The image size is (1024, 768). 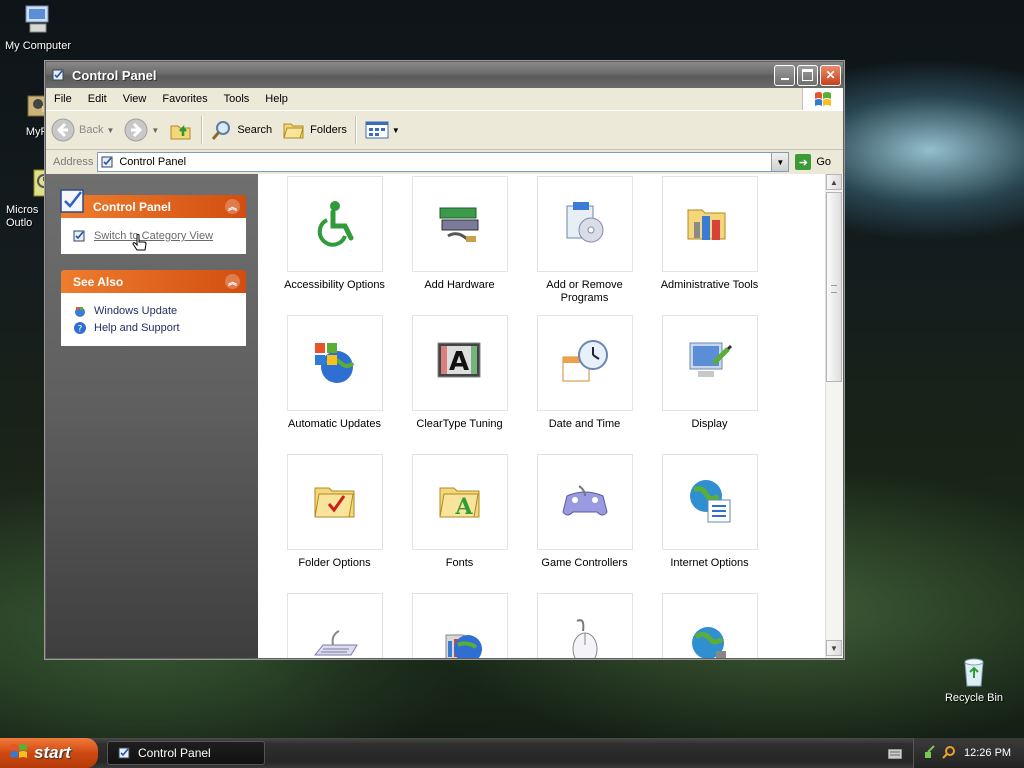 I want to click on cp-item-mouse, so click(x=584, y=625).